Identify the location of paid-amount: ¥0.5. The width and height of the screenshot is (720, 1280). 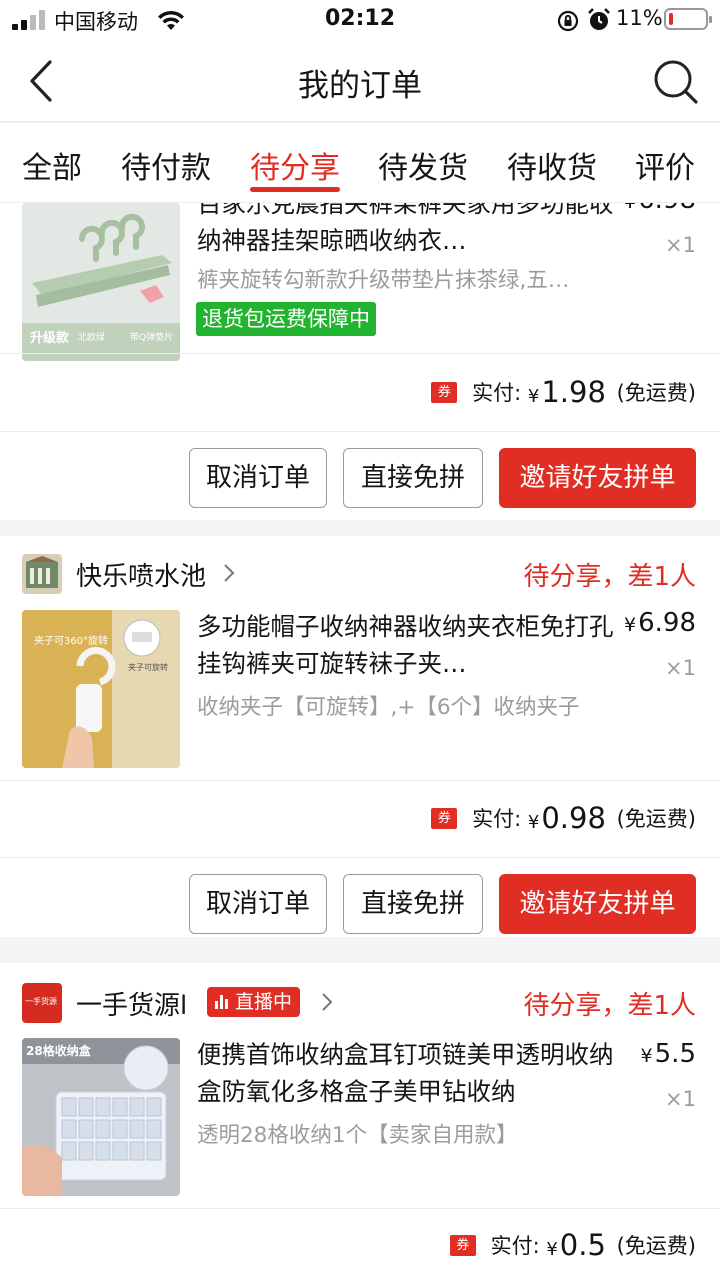
(576, 1245).